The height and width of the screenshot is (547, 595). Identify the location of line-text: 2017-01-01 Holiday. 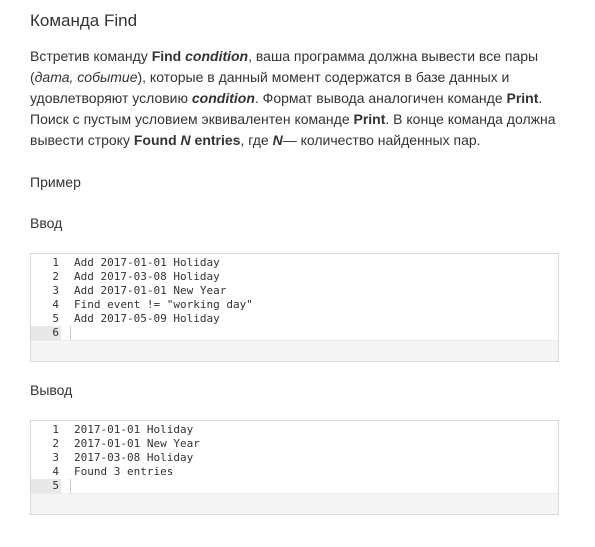
(134, 429).